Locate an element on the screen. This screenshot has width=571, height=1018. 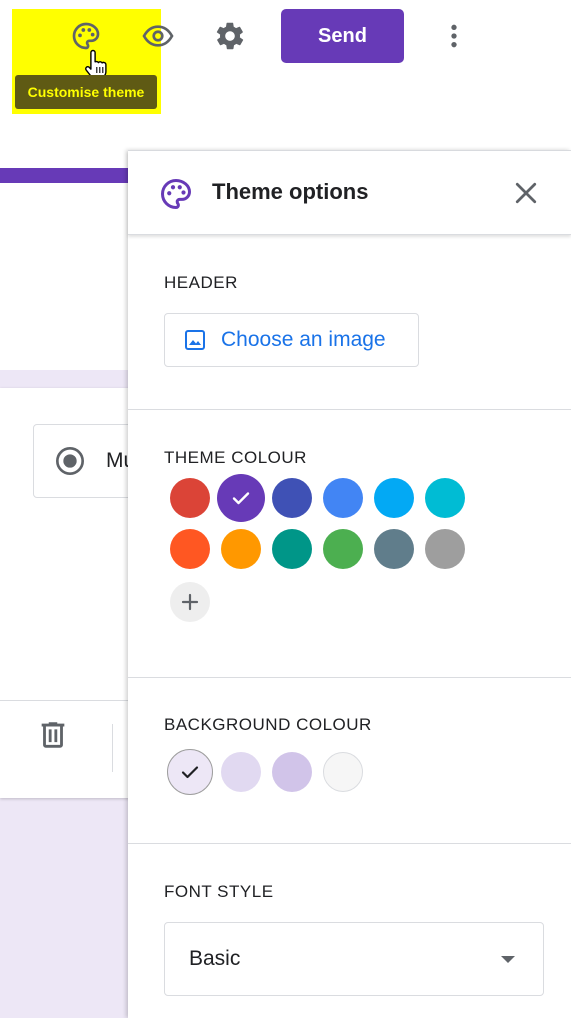
form-title-card is located at coordinates (65, 260).